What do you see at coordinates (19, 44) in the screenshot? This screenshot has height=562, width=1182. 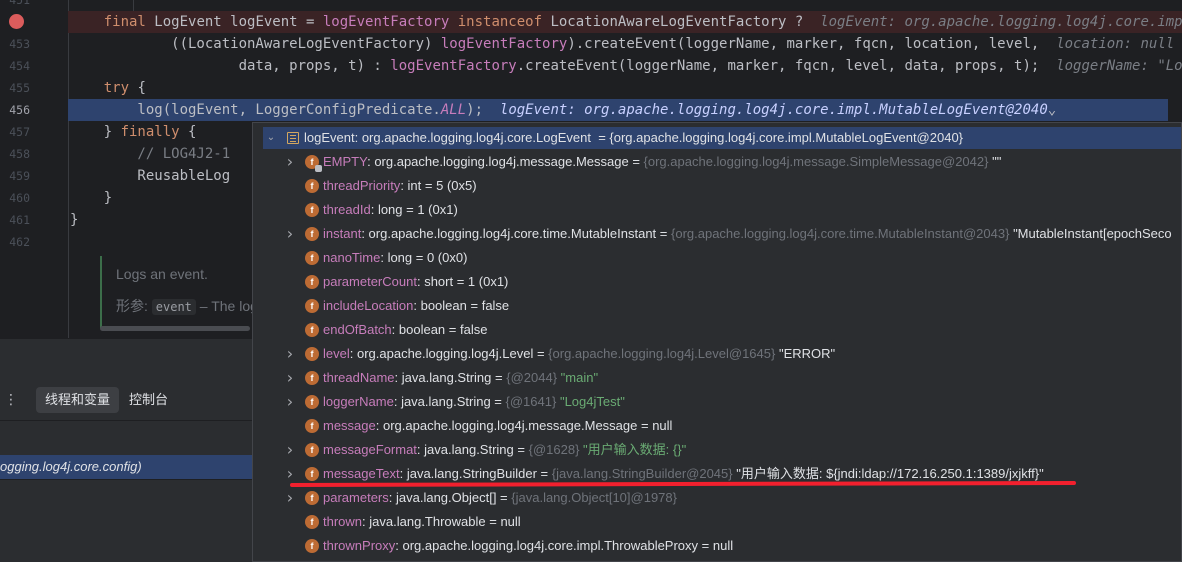 I see `line-number: 453` at bounding box center [19, 44].